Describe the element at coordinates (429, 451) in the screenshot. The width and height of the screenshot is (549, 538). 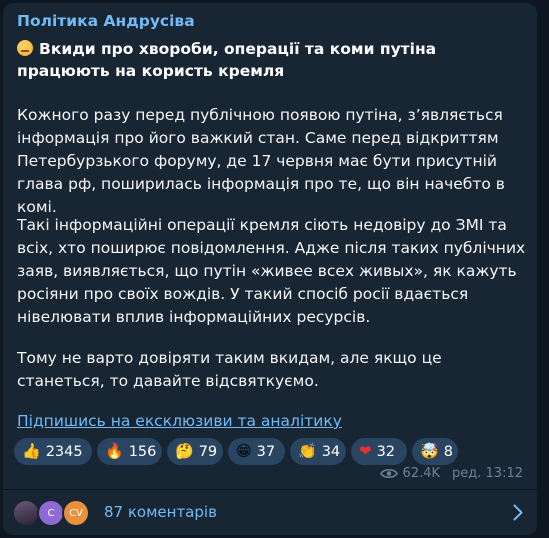
I see `exploding-head-icon: 🤯` at that location.